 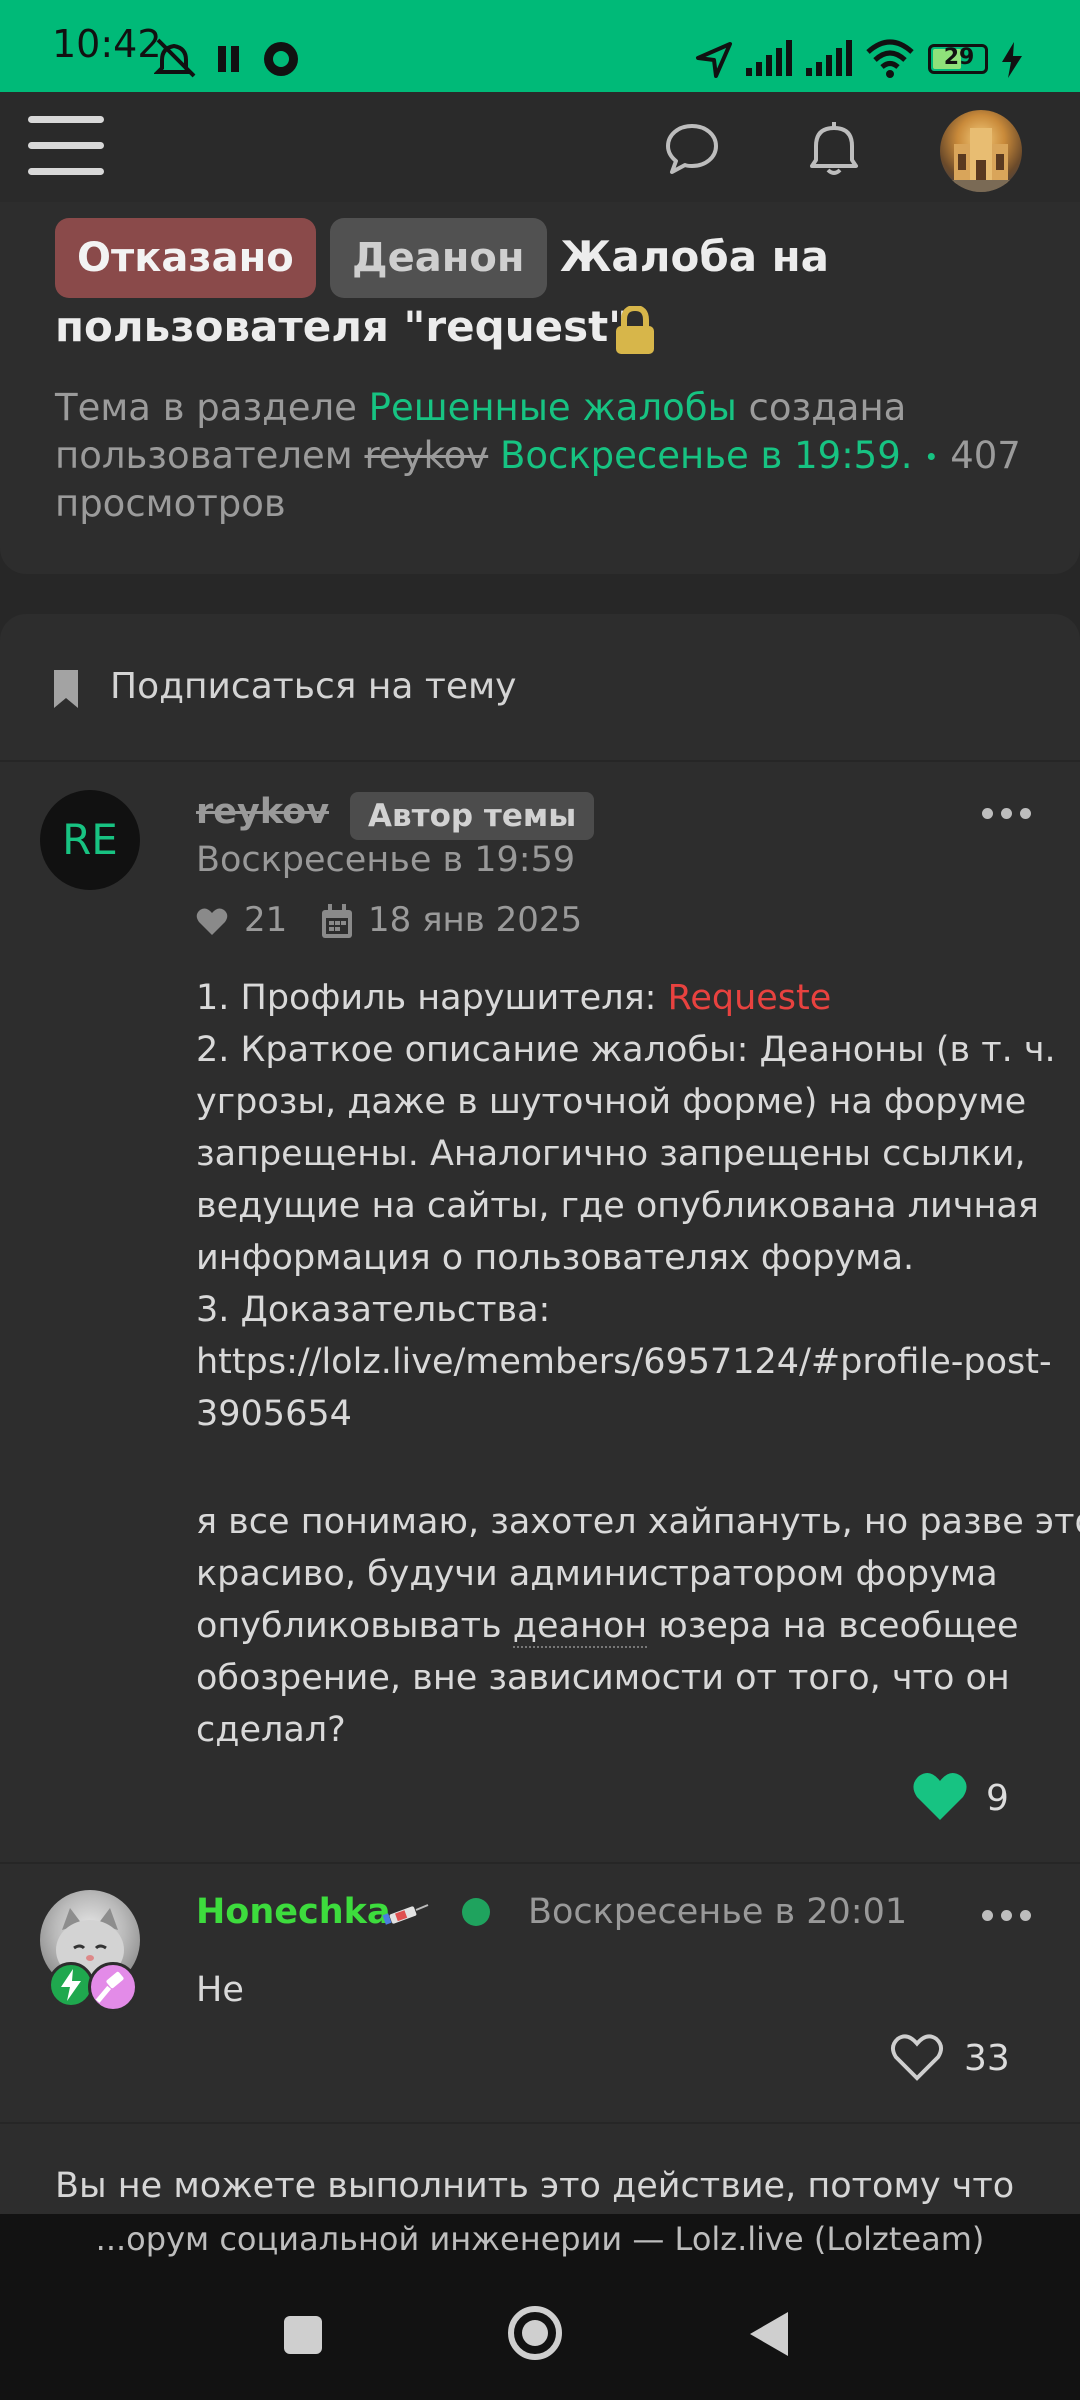 What do you see at coordinates (1012, 60) in the screenshot?
I see `charging-icon` at bounding box center [1012, 60].